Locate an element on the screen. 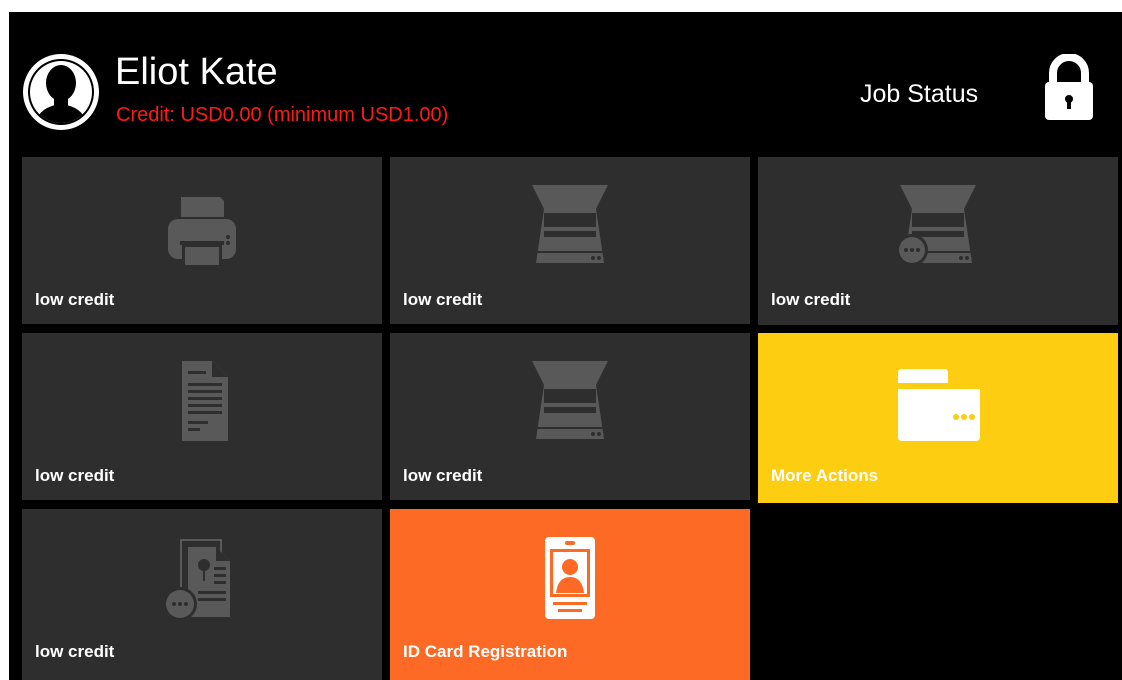 This screenshot has width=1122, height=680. tile-more-actions: More Actions is located at coordinates (938, 418).